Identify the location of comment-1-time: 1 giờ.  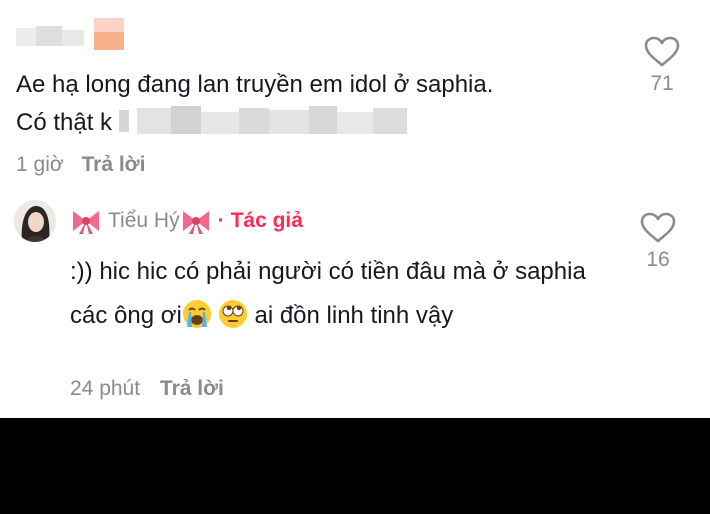
(40, 164).